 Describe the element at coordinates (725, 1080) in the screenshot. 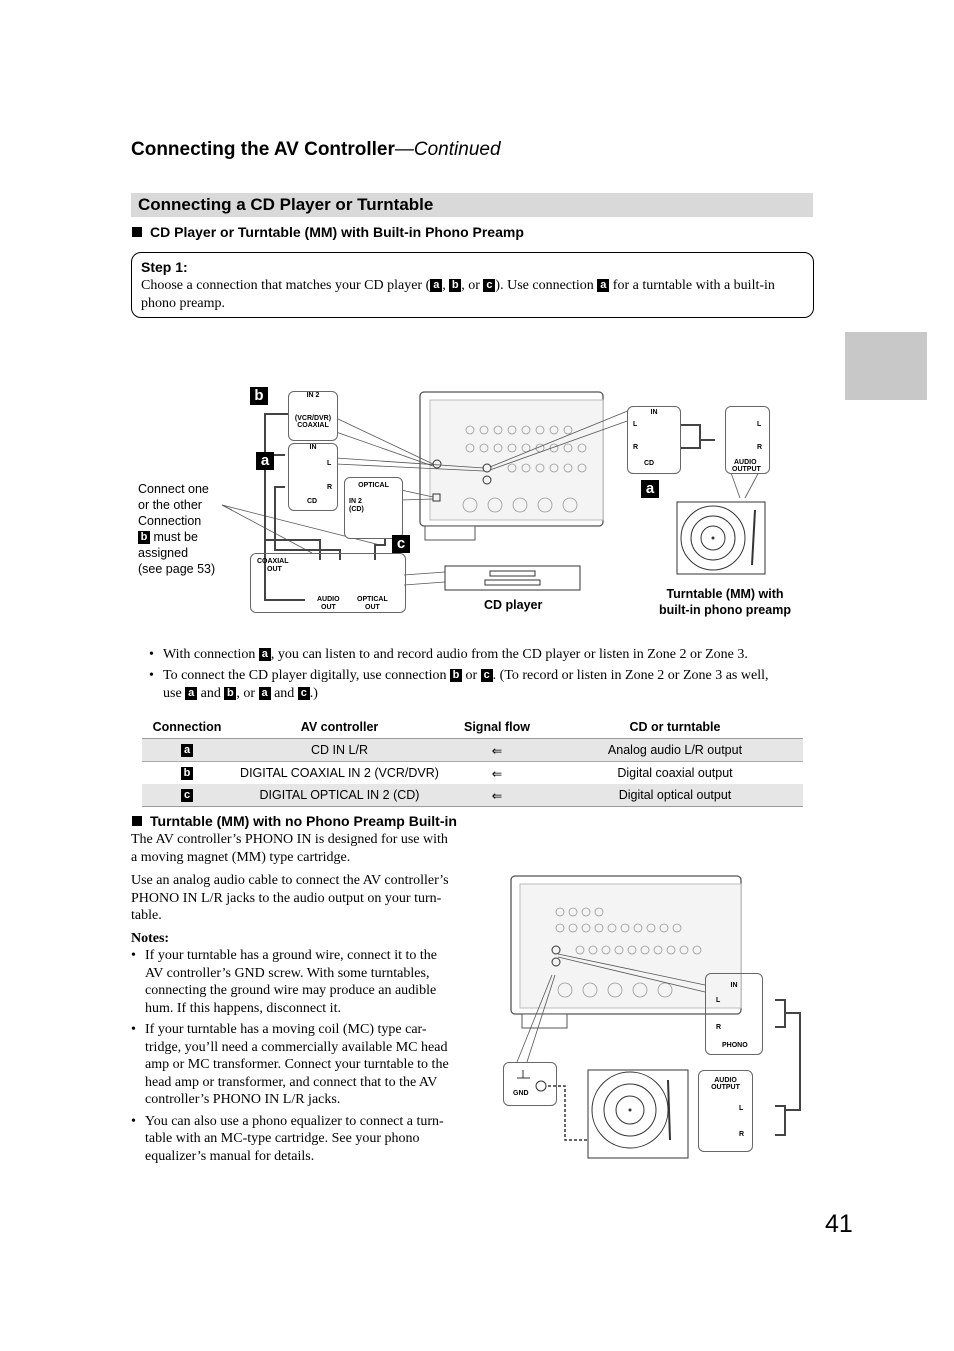

I see `label: AUDIO` at that location.